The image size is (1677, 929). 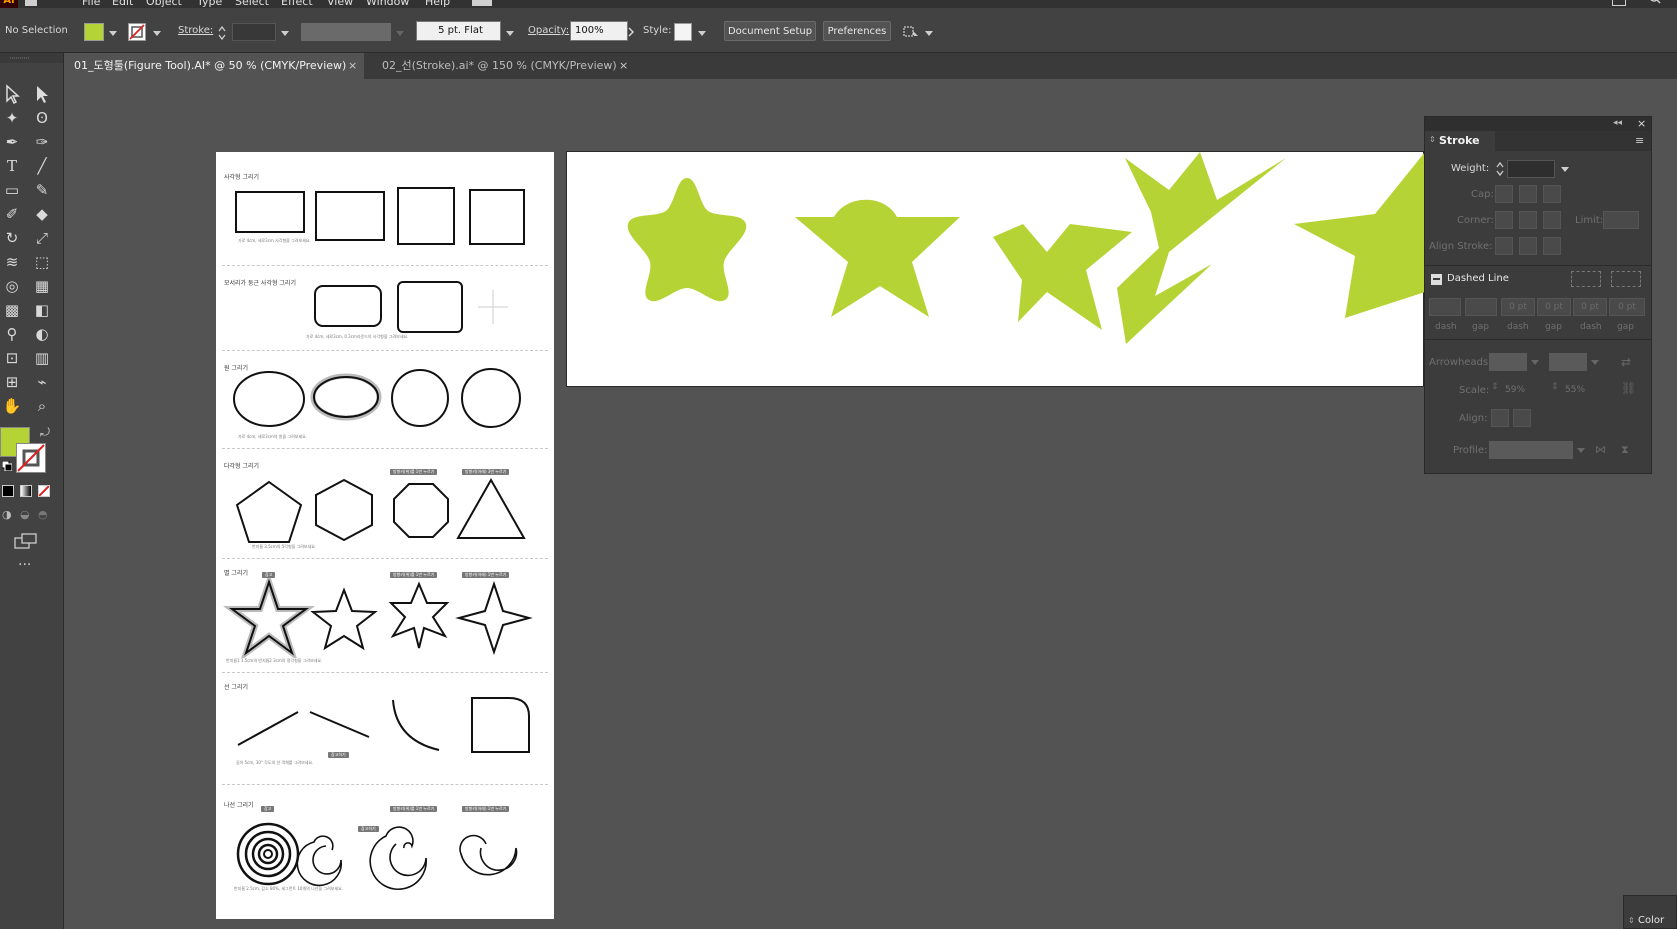 What do you see at coordinates (1062, 277) in the screenshot?
I see `pinched-star` at bounding box center [1062, 277].